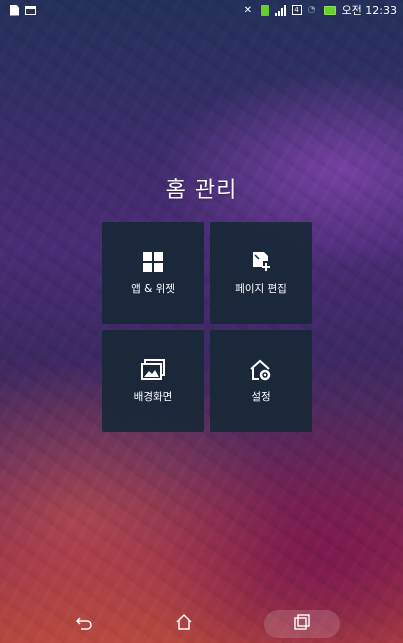  What do you see at coordinates (30, 10) in the screenshot?
I see `card-icon` at bounding box center [30, 10].